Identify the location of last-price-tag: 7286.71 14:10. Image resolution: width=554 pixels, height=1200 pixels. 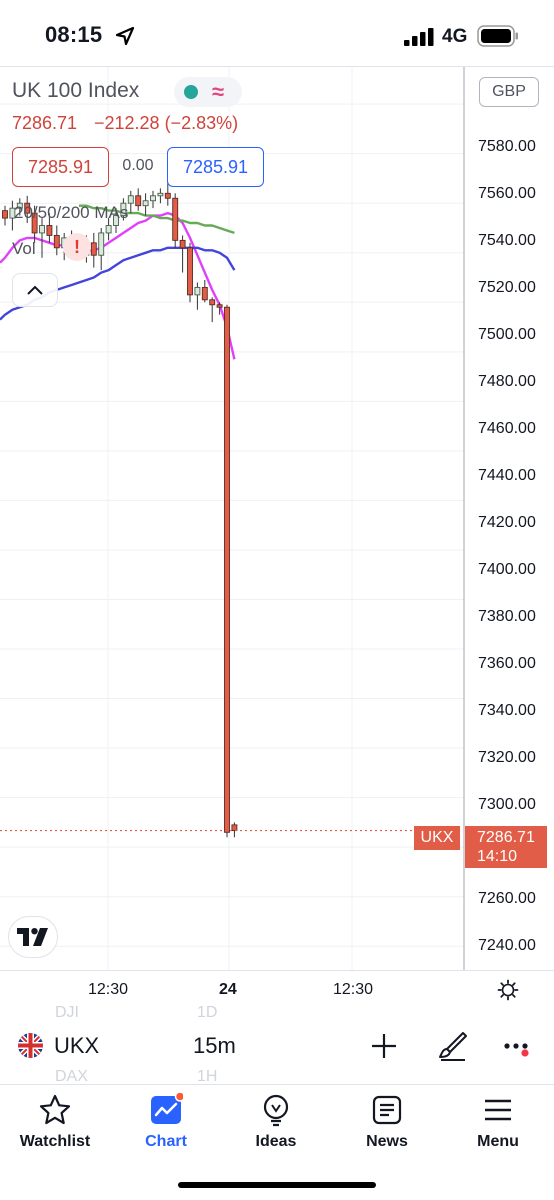
(506, 847).